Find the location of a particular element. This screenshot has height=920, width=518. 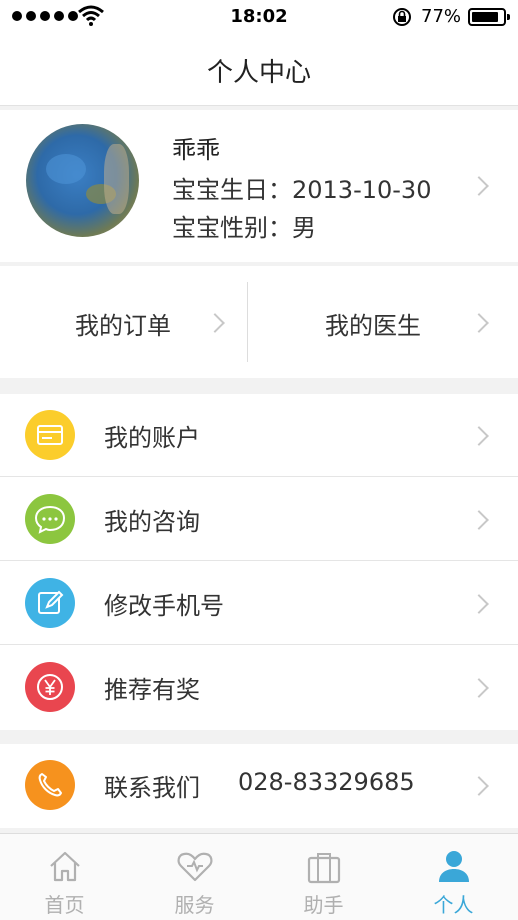

tab-assistant: 助手 is located at coordinates (323, 877).